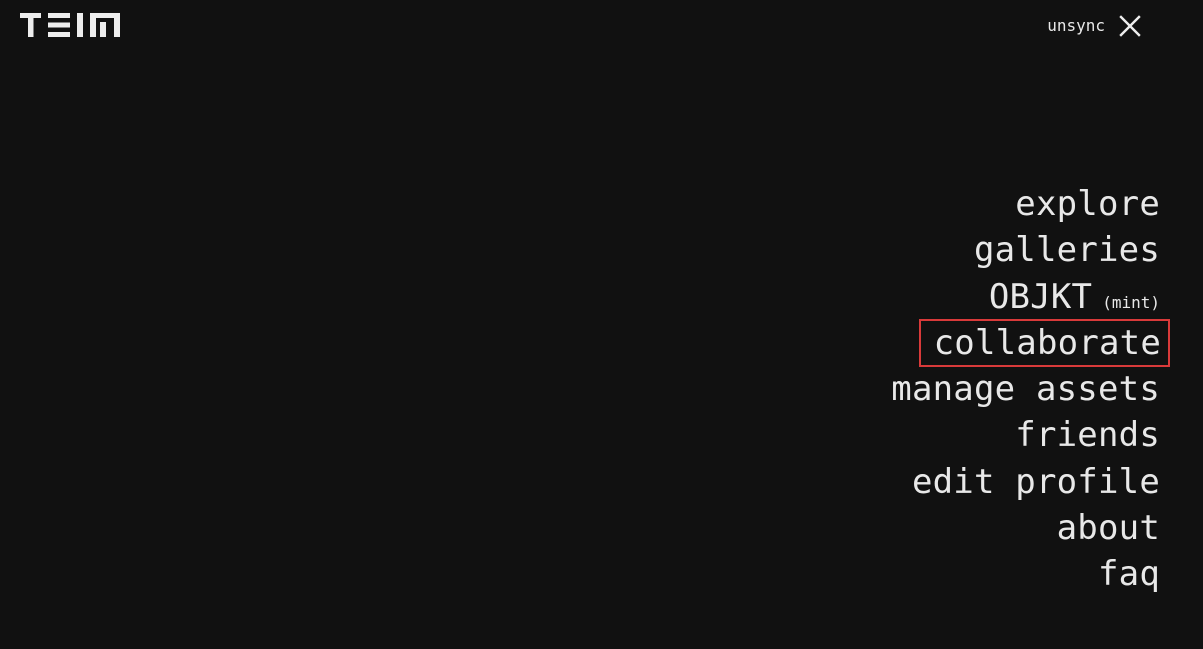  What do you see at coordinates (1130, 26) in the screenshot?
I see `close-icon` at bounding box center [1130, 26].